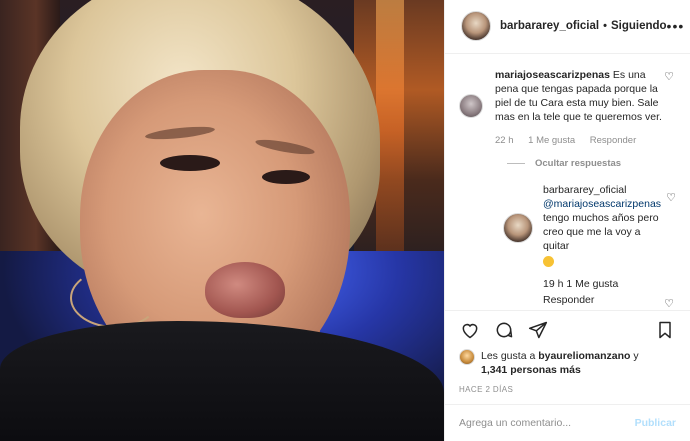 This screenshot has height=441, width=690. I want to click on commenter-username: mariajoseascarizpenas, so click(552, 75).